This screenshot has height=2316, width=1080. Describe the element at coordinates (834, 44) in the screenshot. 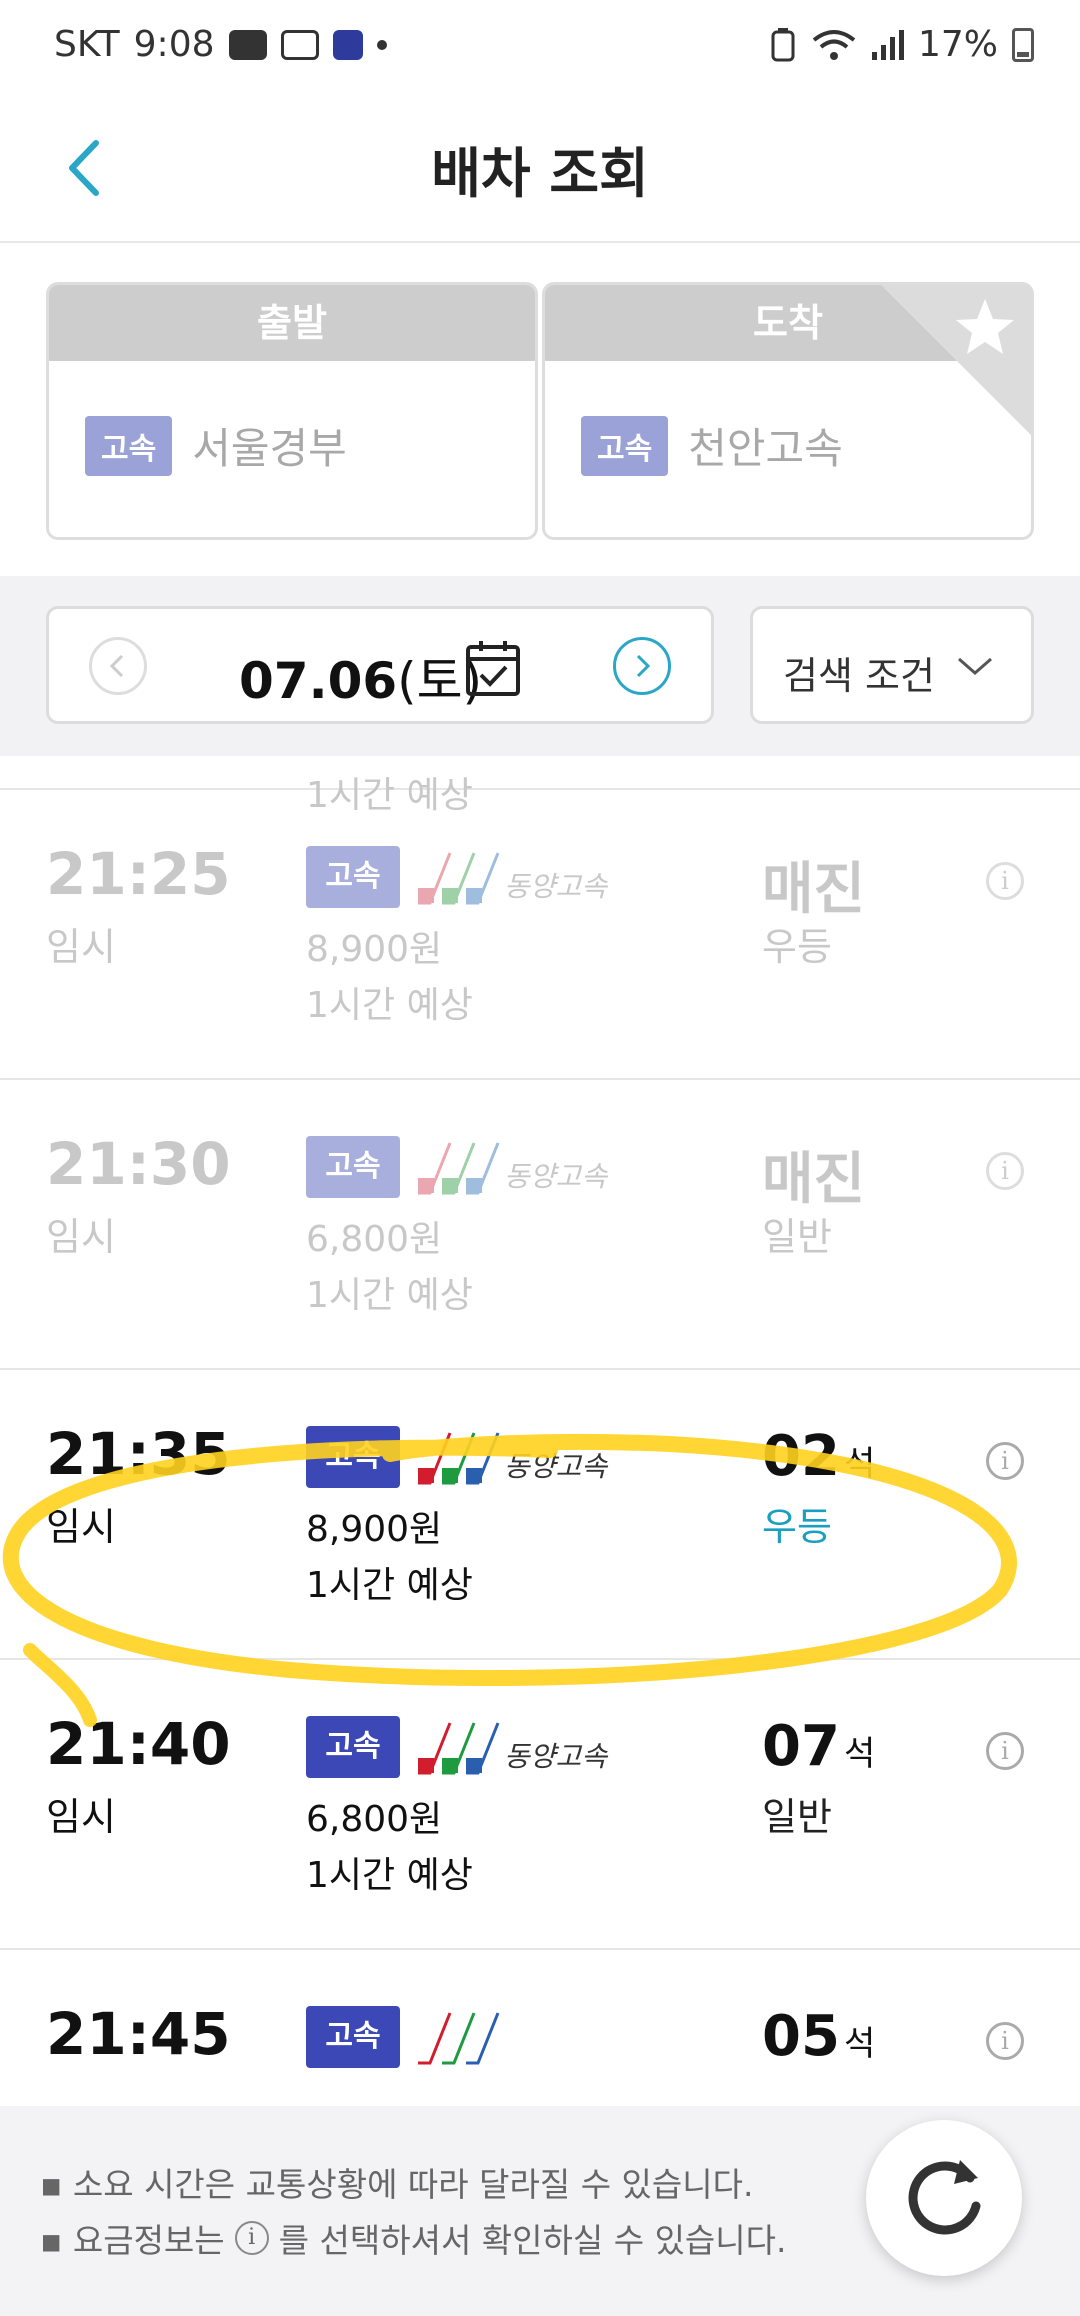

I see `wifi-icon` at that location.